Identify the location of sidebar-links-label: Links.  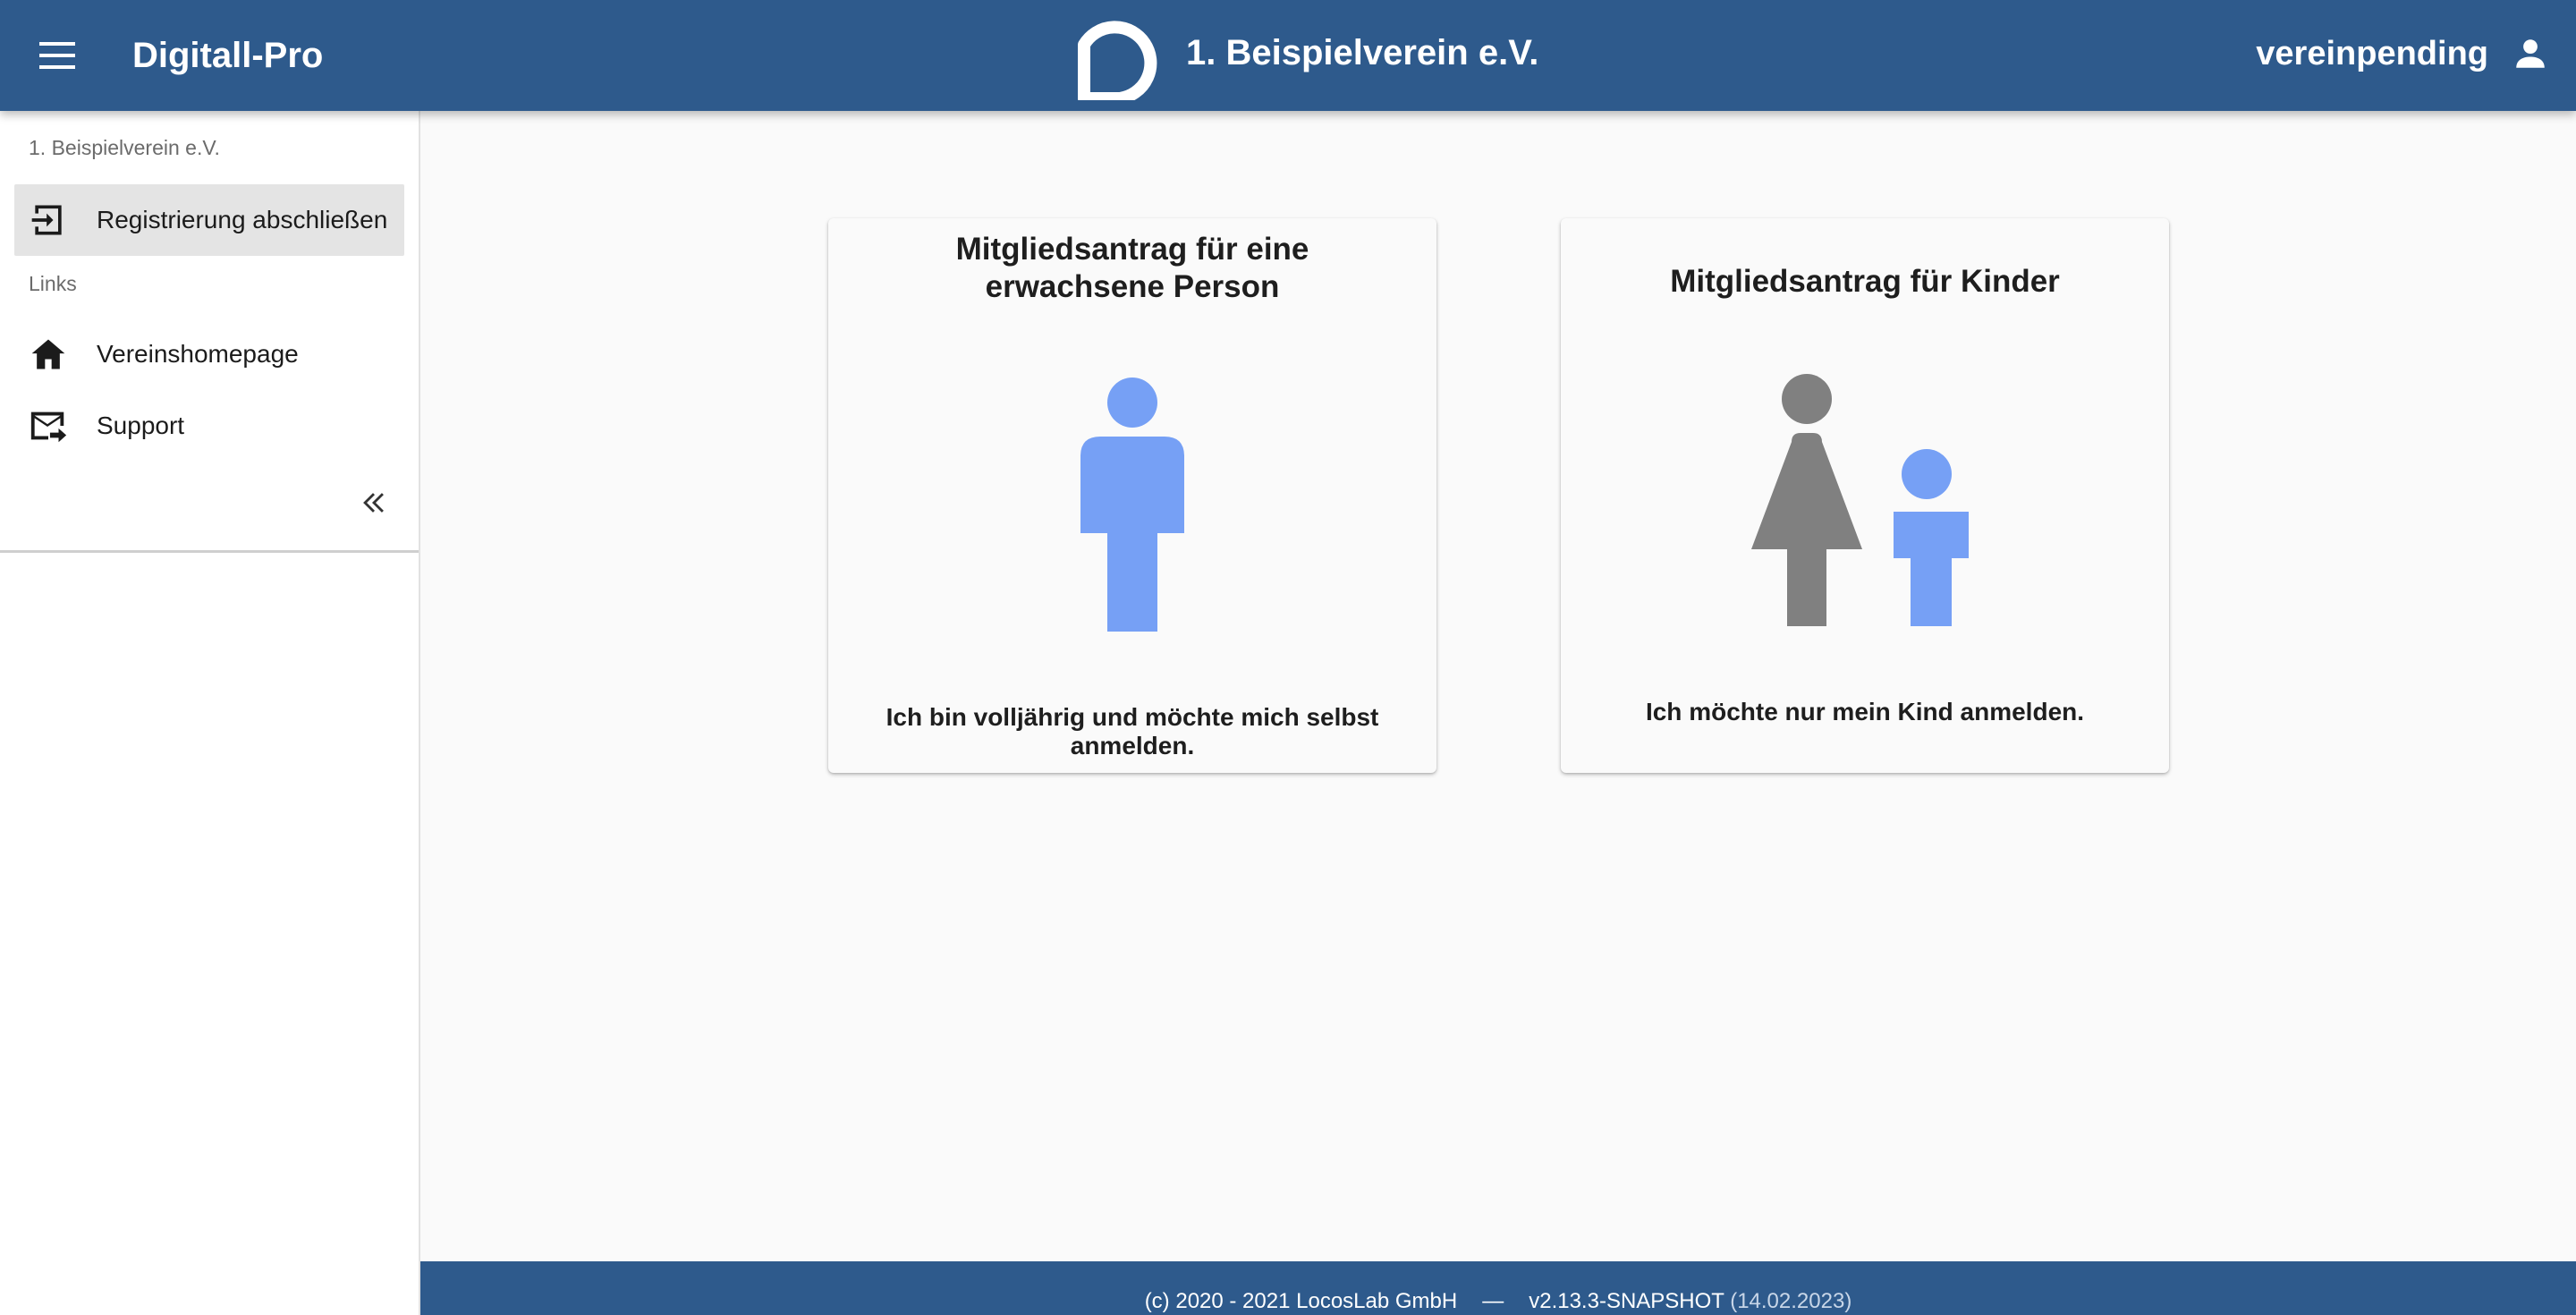
(53, 283).